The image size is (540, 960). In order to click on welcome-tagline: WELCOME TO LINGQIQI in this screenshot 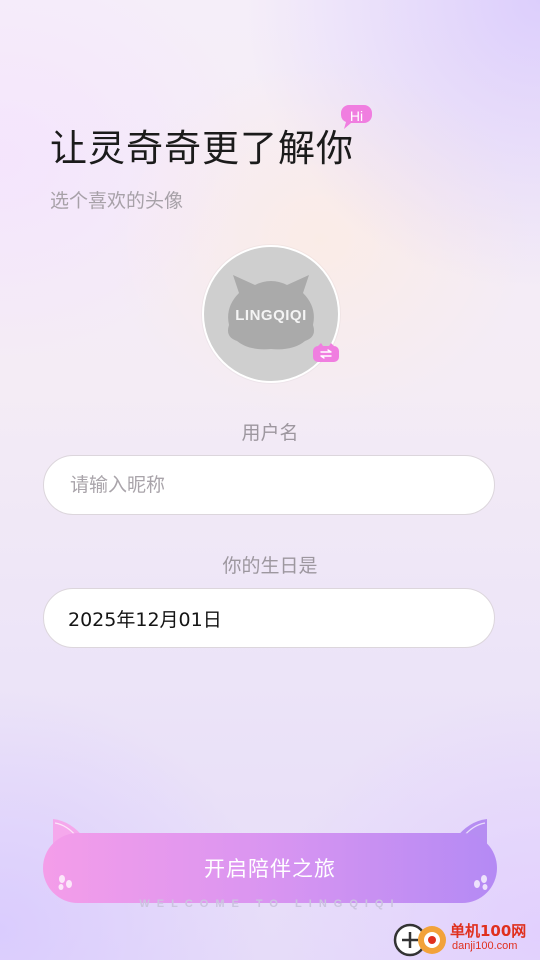, I will do `click(270, 904)`.